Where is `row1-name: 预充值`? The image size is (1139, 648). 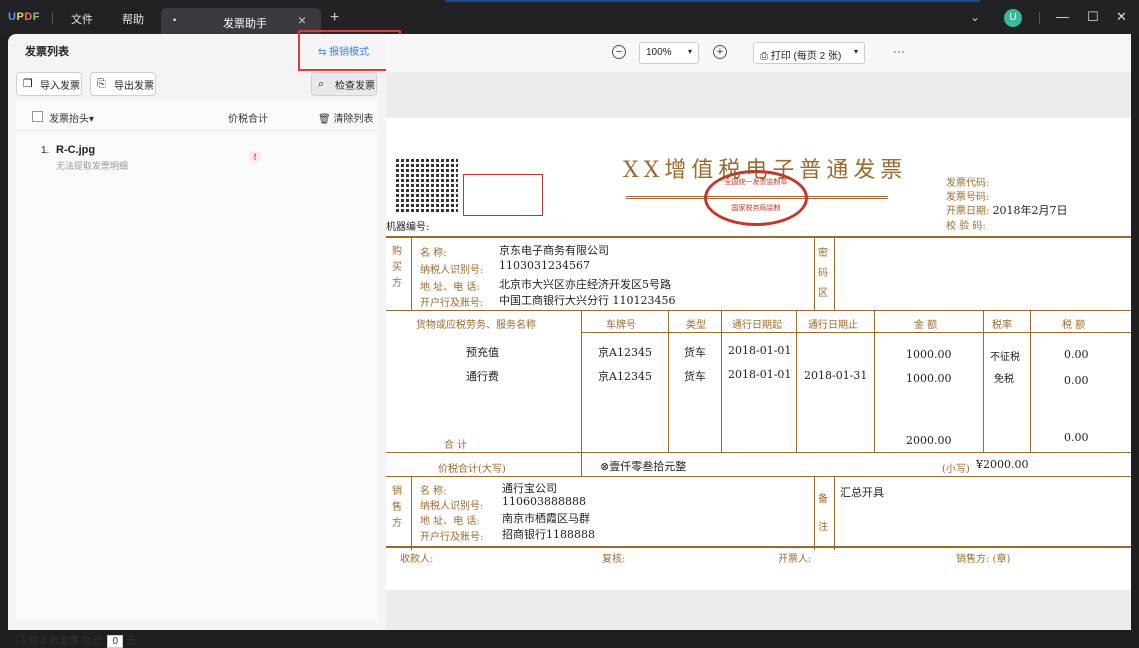
row1-name: 预充值 is located at coordinates (482, 352).